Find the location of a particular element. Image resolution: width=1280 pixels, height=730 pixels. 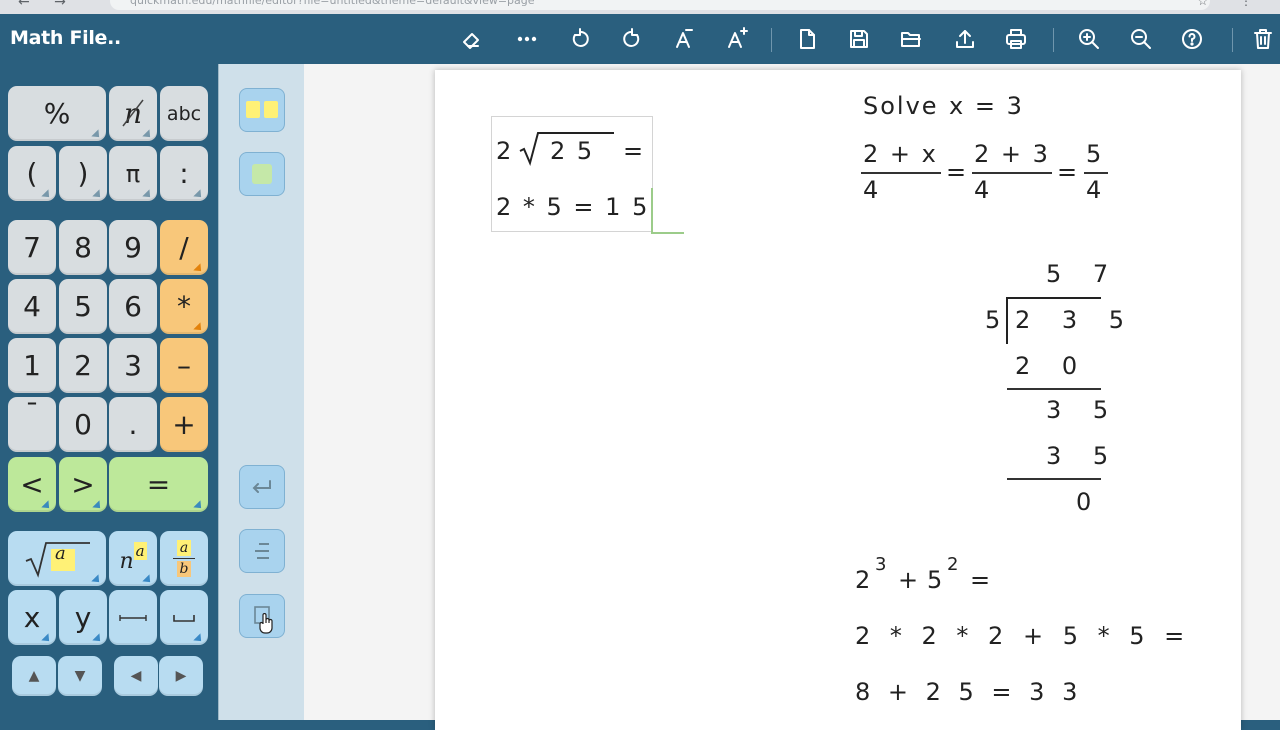

help-icon is located at coordinates (1192, 39).